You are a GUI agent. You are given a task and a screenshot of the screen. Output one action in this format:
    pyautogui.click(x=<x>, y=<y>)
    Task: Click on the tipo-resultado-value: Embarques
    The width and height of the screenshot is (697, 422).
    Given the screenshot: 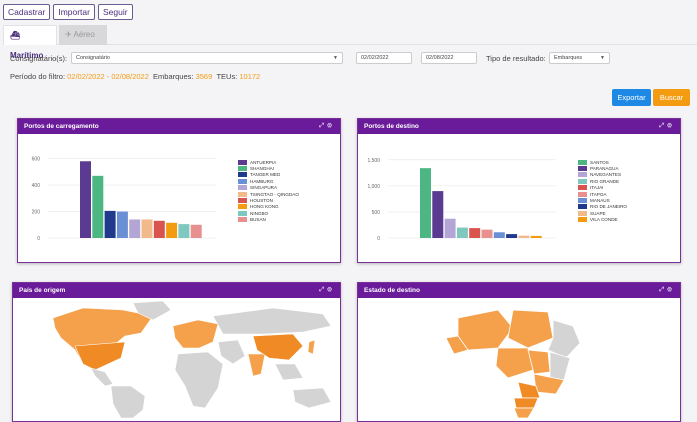 What is the action you would take?
    pyautogui.click(x=568, y=58)
    